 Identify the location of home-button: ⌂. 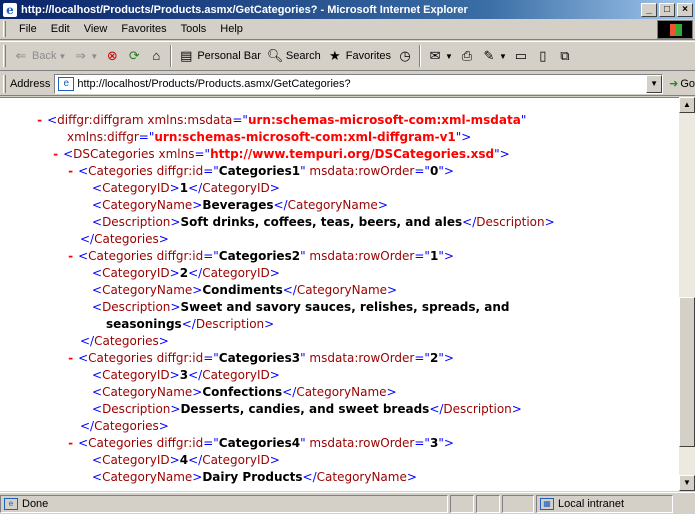
(156, 56).